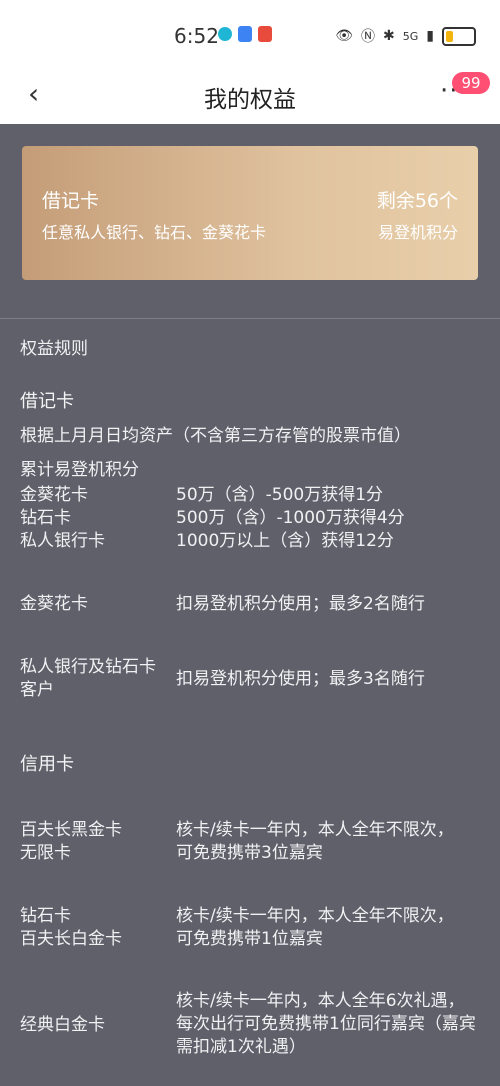 This screenshot has width=500, height=1086. I want to click on credit-card-name: 百夫长白金卡, so click(71, 939).